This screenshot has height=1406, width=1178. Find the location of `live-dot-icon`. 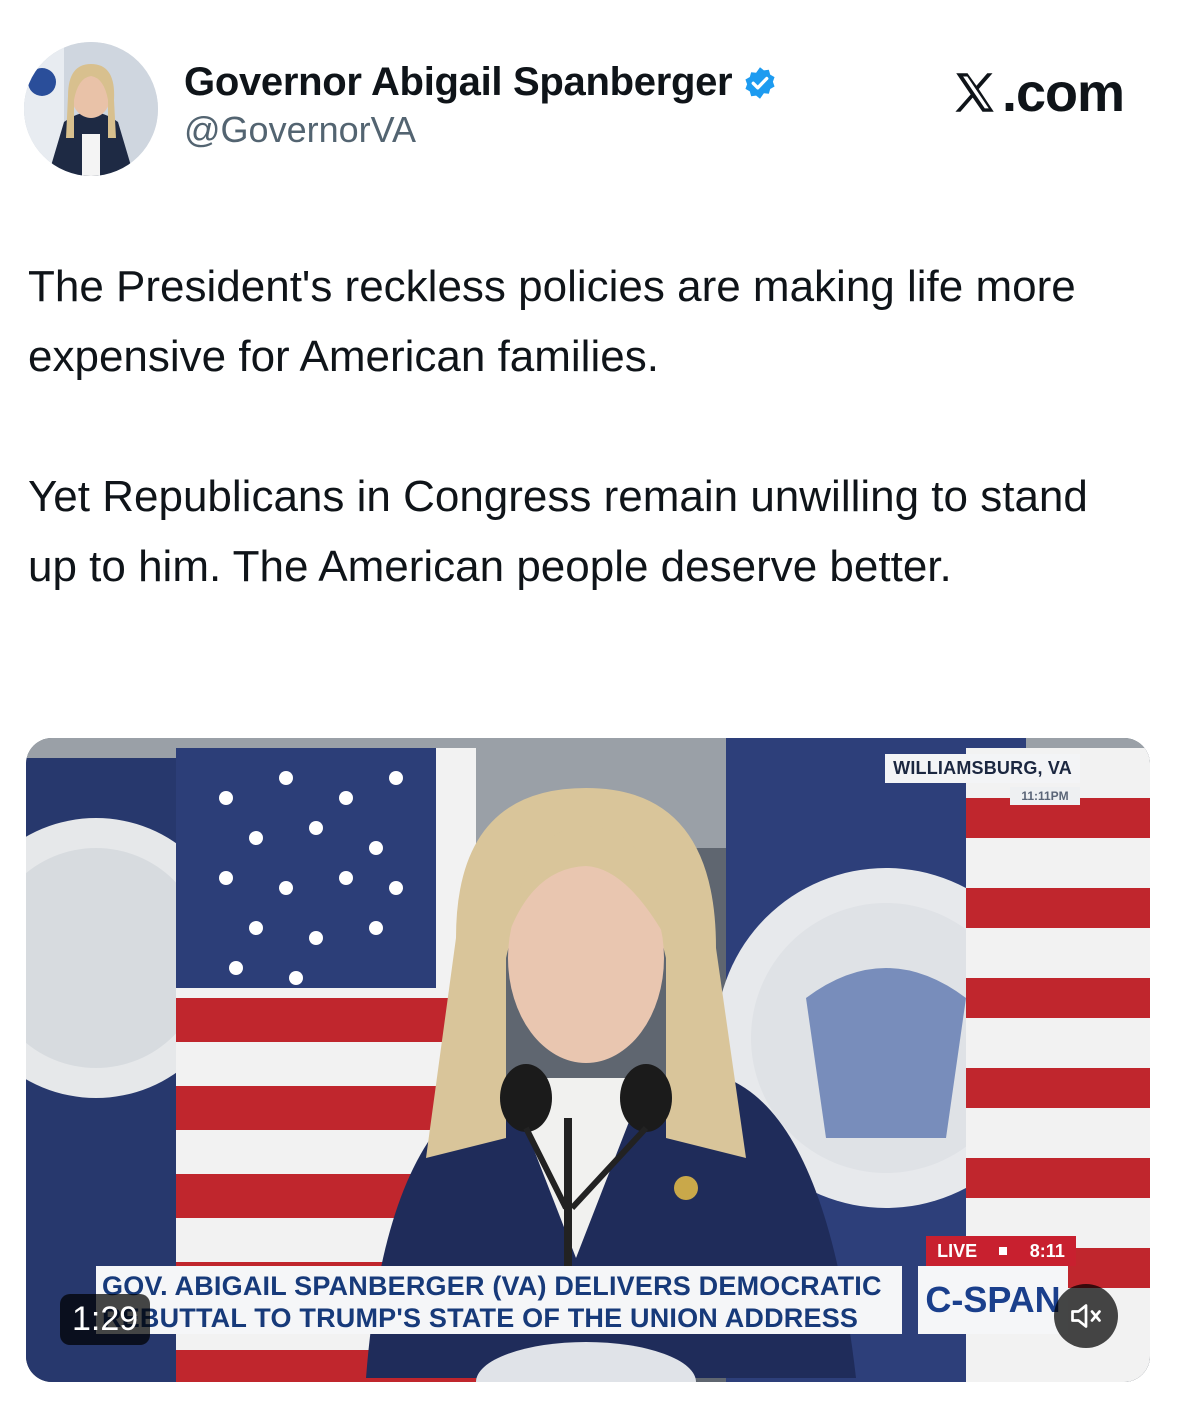

live-dot-icon is located at coordinates (1003, 1251).